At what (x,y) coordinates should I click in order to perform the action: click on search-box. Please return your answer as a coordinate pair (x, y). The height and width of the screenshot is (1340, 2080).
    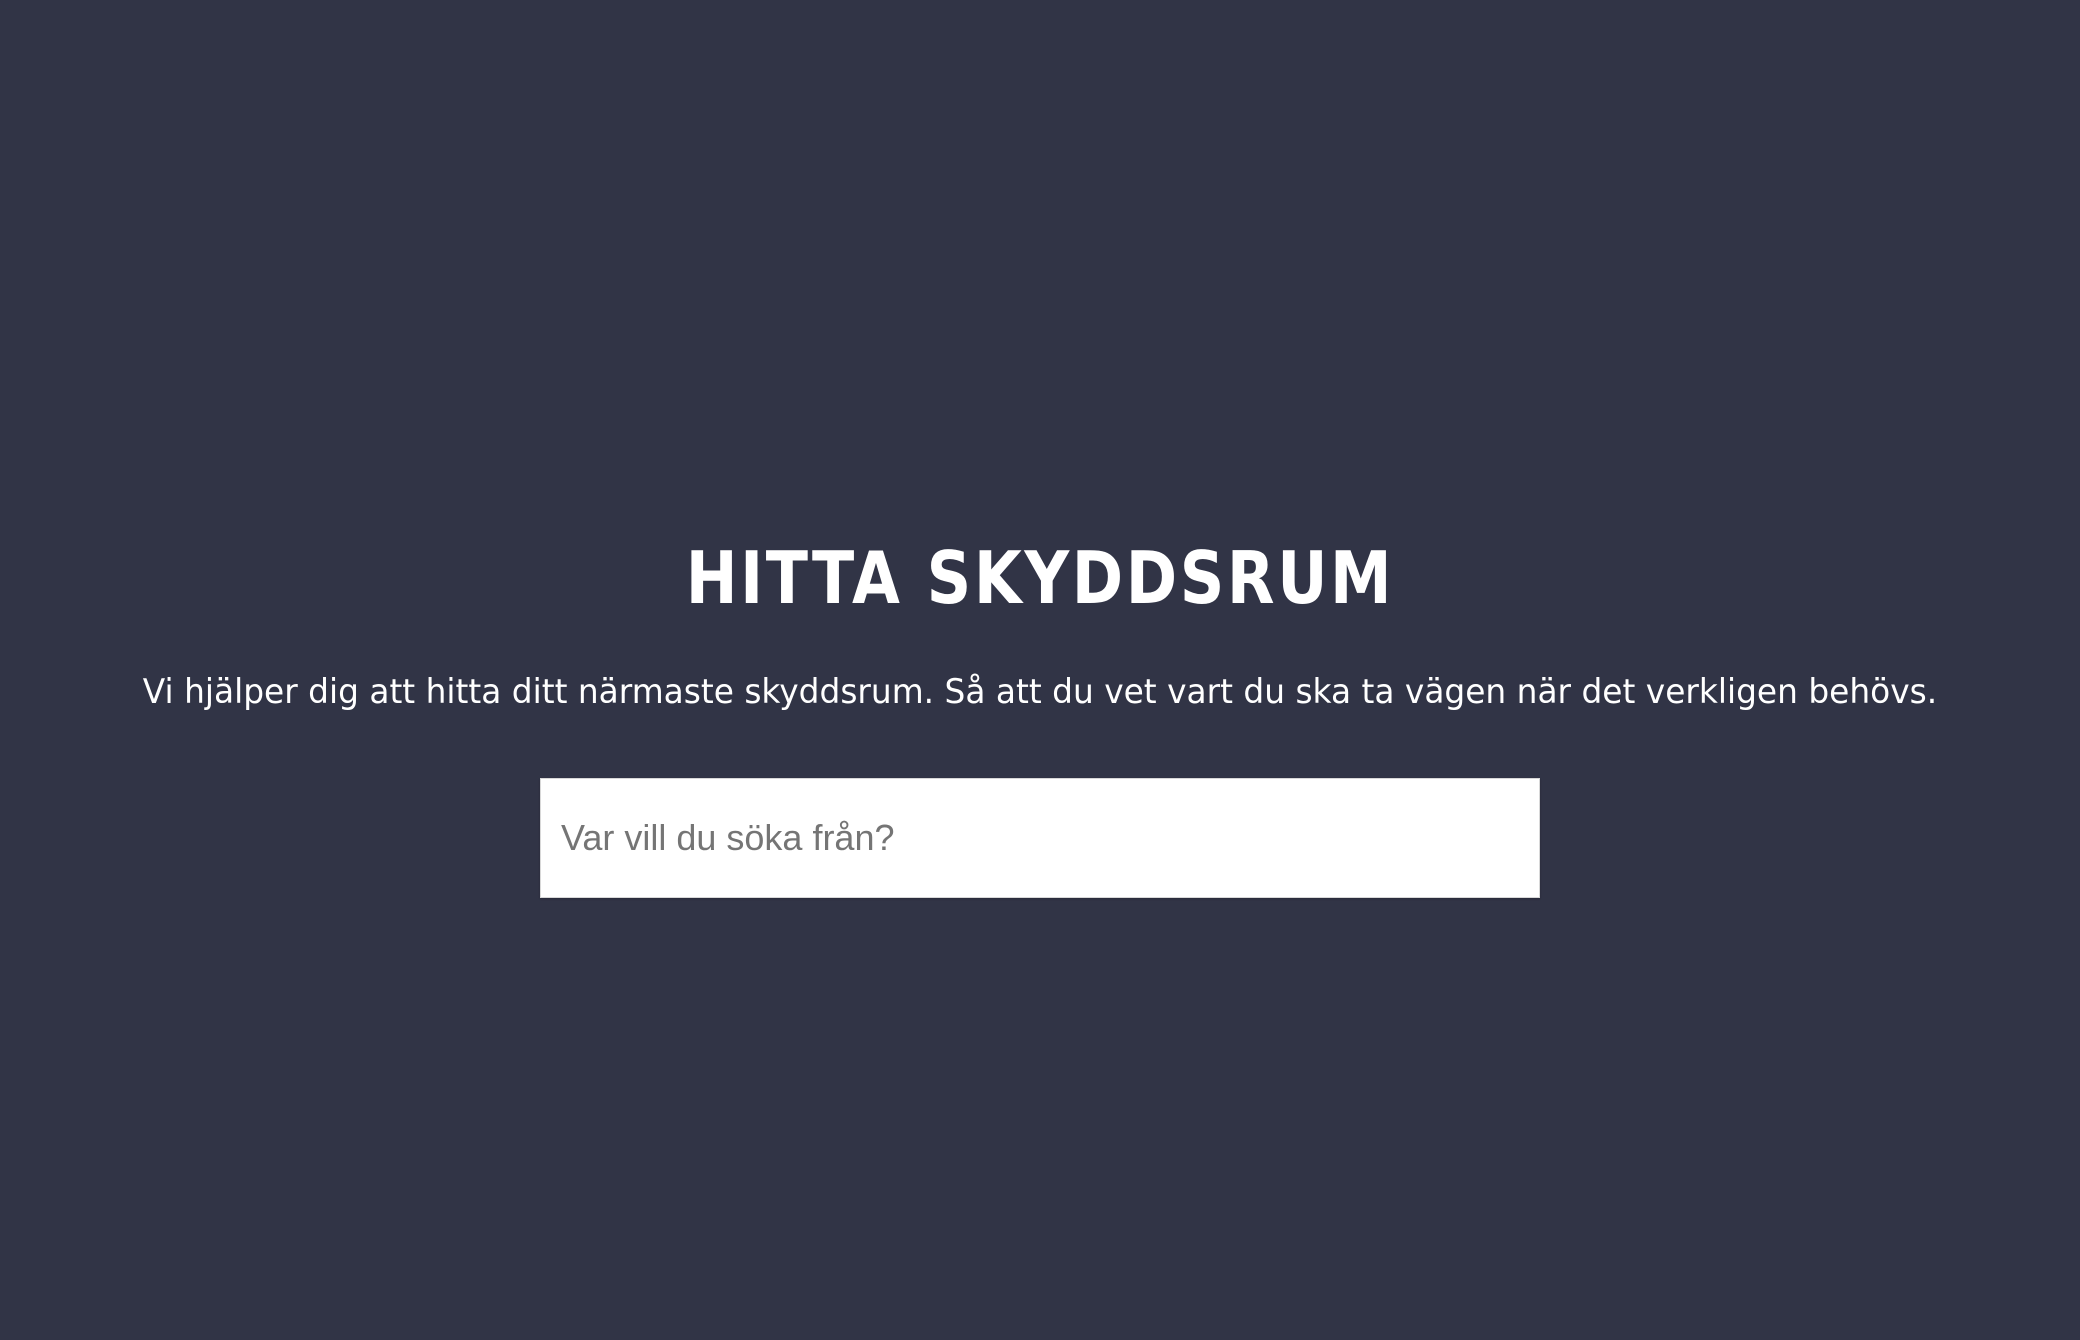
    Looking at the image, I should click on (1040, 838).